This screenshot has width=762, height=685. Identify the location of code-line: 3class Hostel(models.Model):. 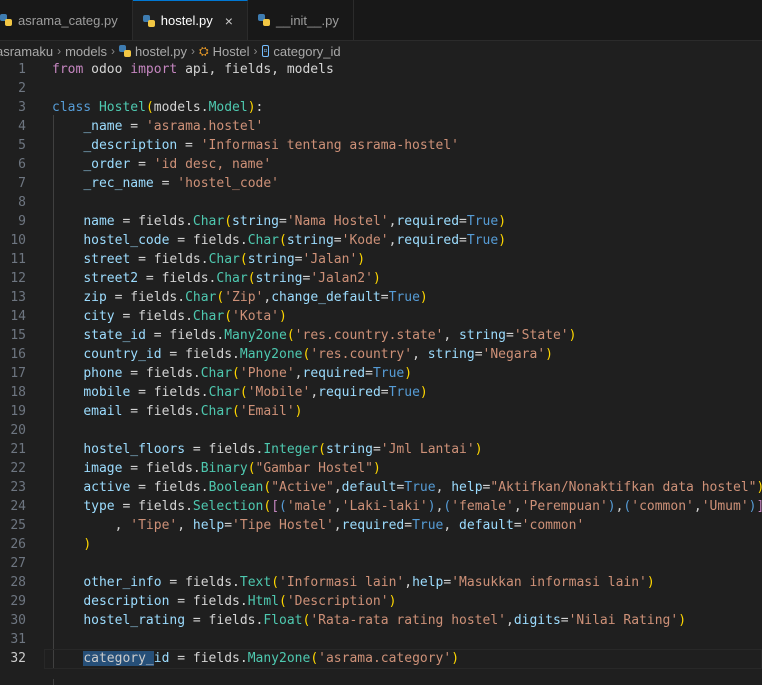
(381, 107).